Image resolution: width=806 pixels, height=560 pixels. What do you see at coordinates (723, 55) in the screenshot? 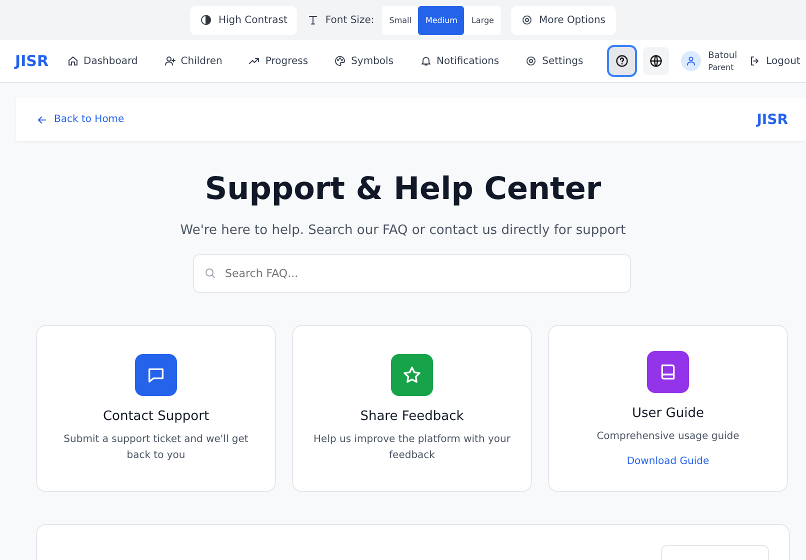
I see `user-name: Batoul` at bounding box center [723, 55].